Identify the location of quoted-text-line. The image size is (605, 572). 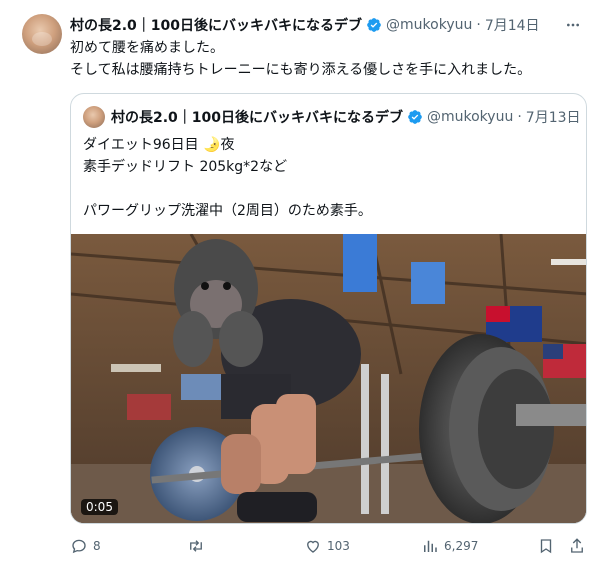
(330, 189).